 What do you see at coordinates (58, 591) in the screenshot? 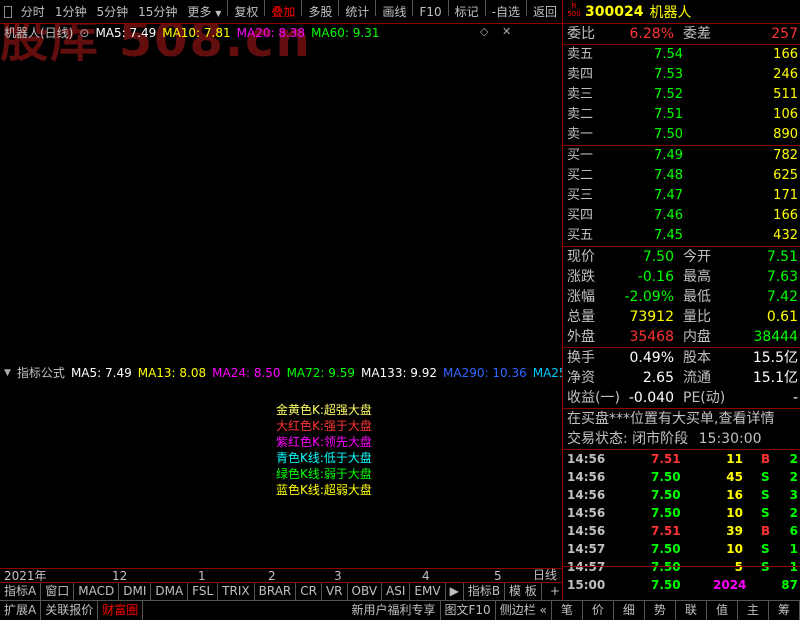
I see `tab-window: 窗口` at bounding box center [58, 591].